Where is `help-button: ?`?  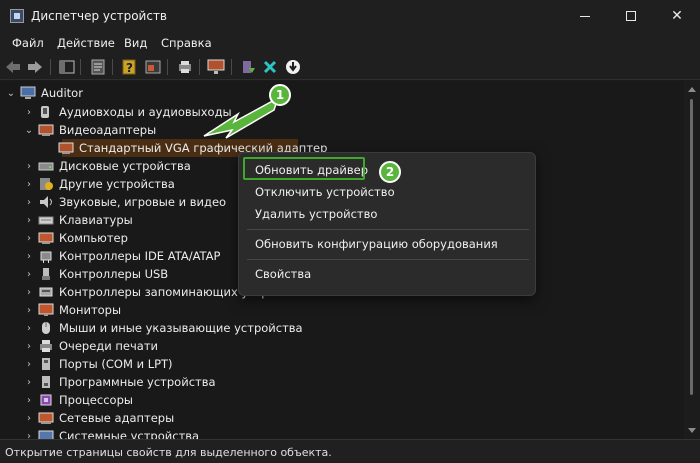 help-button: ? is located at coordinates (129, 67).